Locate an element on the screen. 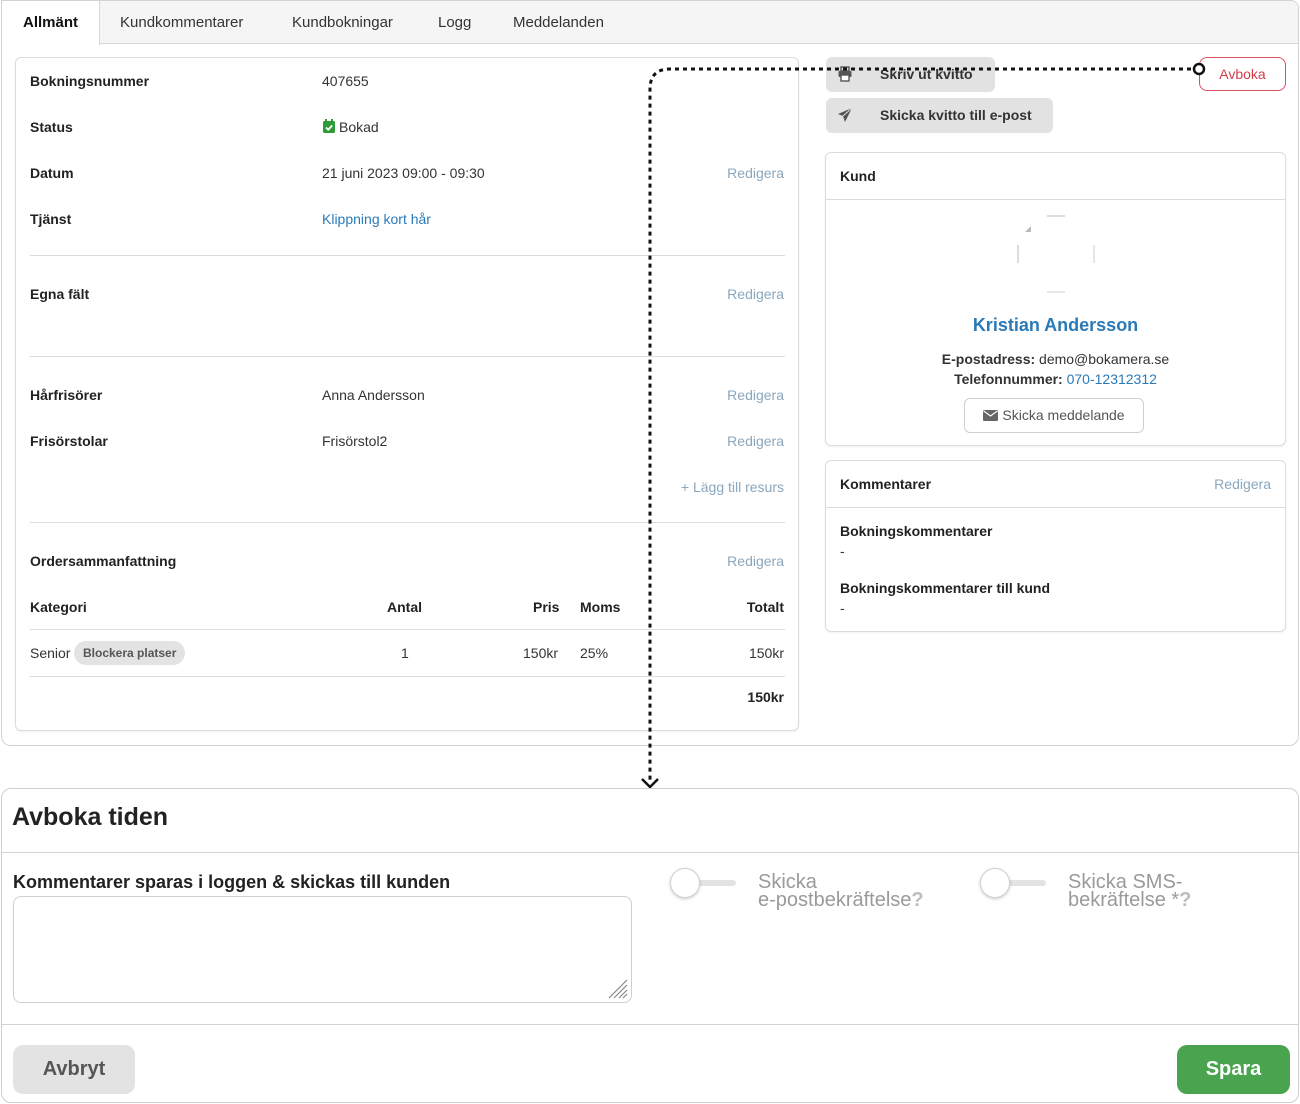  cancel-comment-textarea is located at coordinates (322, 949).